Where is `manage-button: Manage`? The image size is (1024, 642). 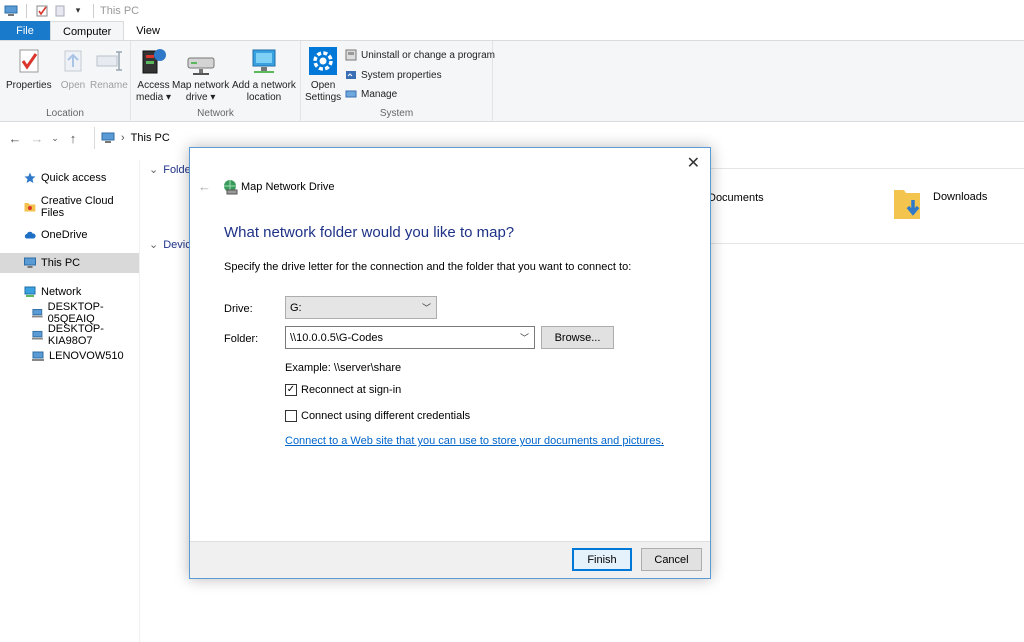
manage-button: Manage is located at coordinates (371, 94).